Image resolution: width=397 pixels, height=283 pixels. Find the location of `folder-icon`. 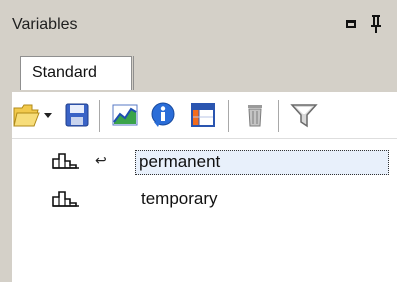

folder-icon is located at coordinates (32, 115).